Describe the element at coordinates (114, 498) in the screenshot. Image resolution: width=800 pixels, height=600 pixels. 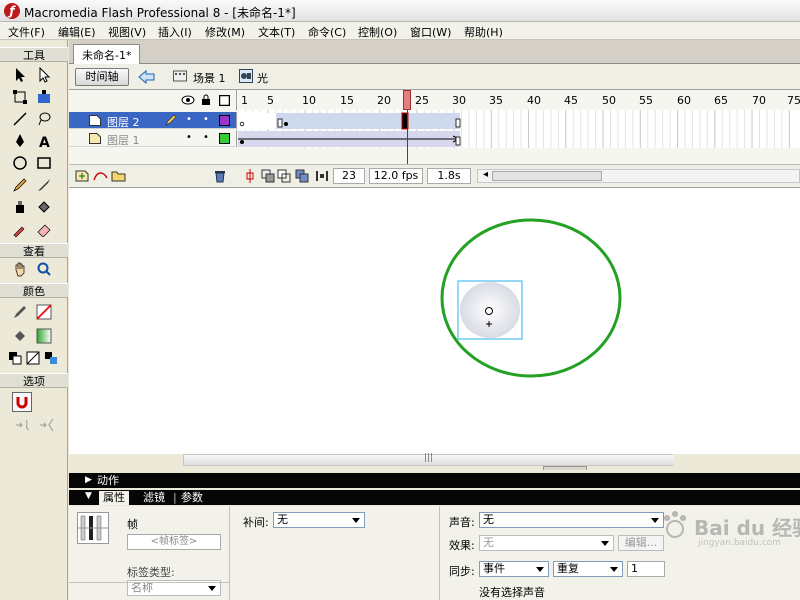
I see `tab-properties: 属性` at that location.